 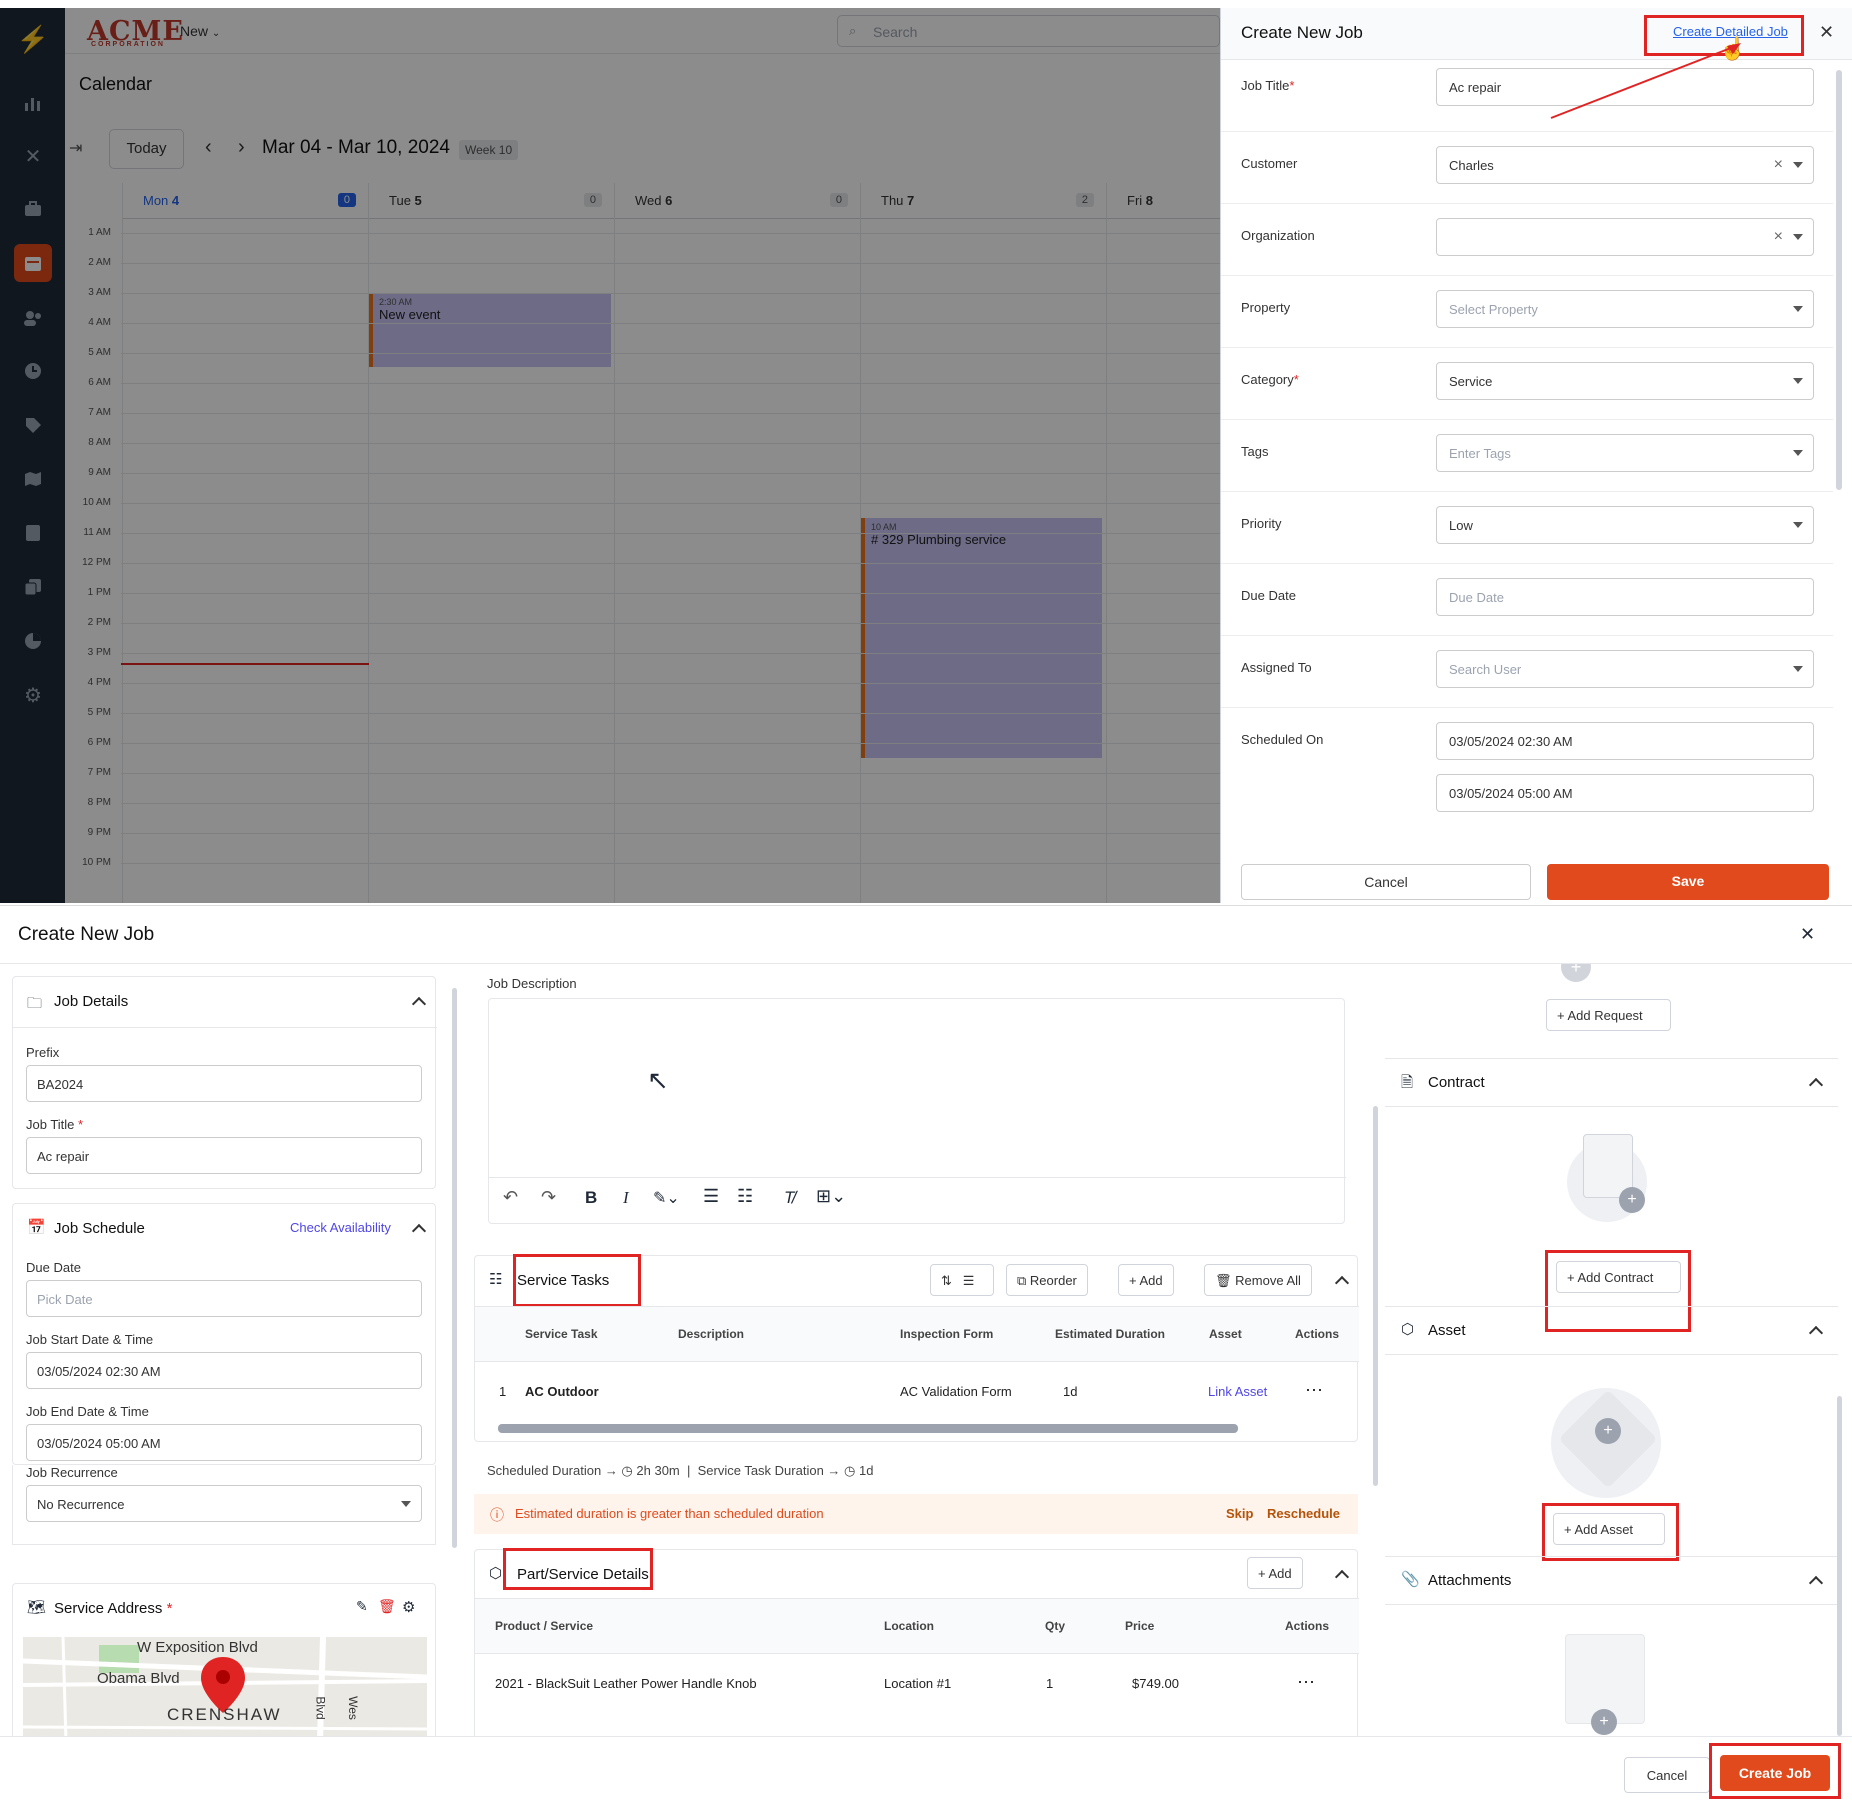 I want to click on bold-icon: B, so click(x=591, y=1198).